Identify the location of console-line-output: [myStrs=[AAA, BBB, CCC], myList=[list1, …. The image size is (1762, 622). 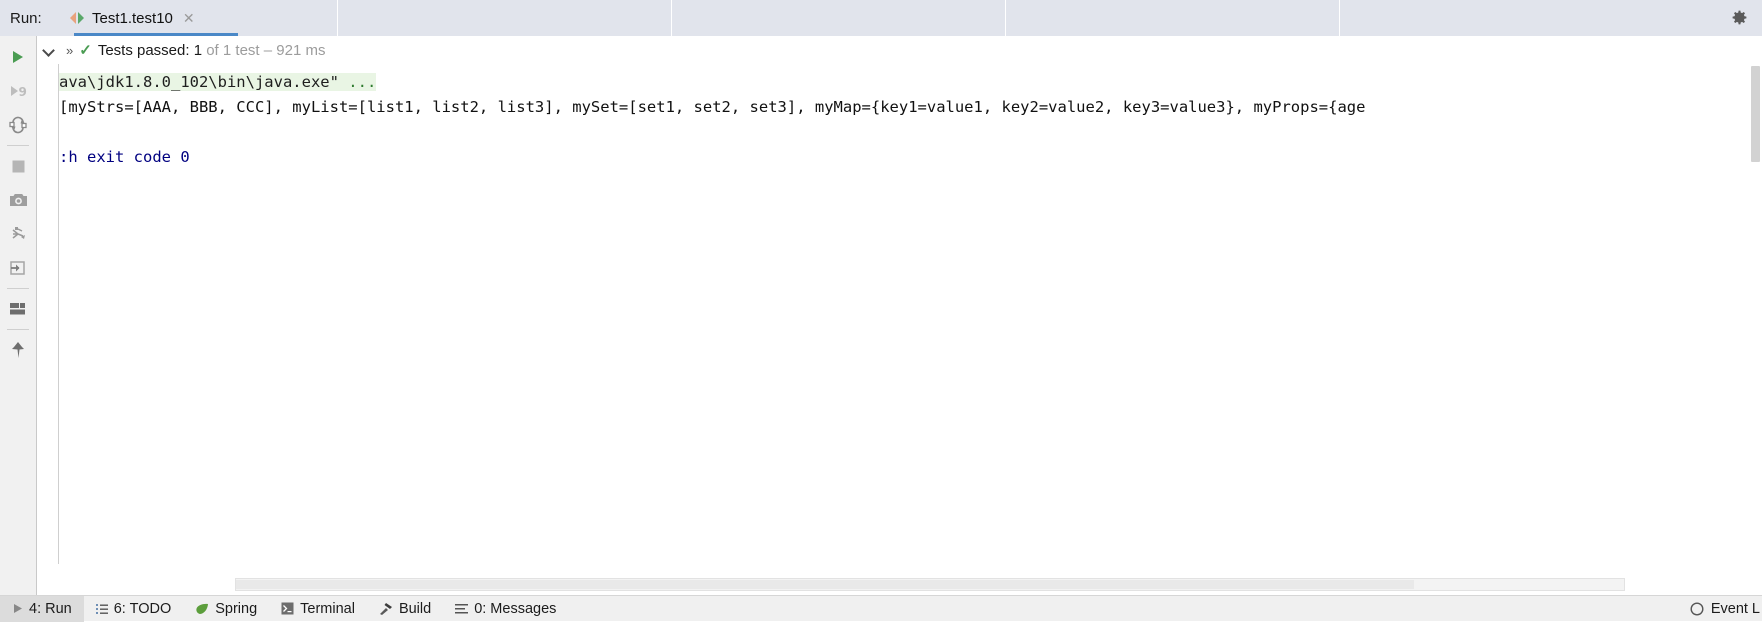
(712, 107).